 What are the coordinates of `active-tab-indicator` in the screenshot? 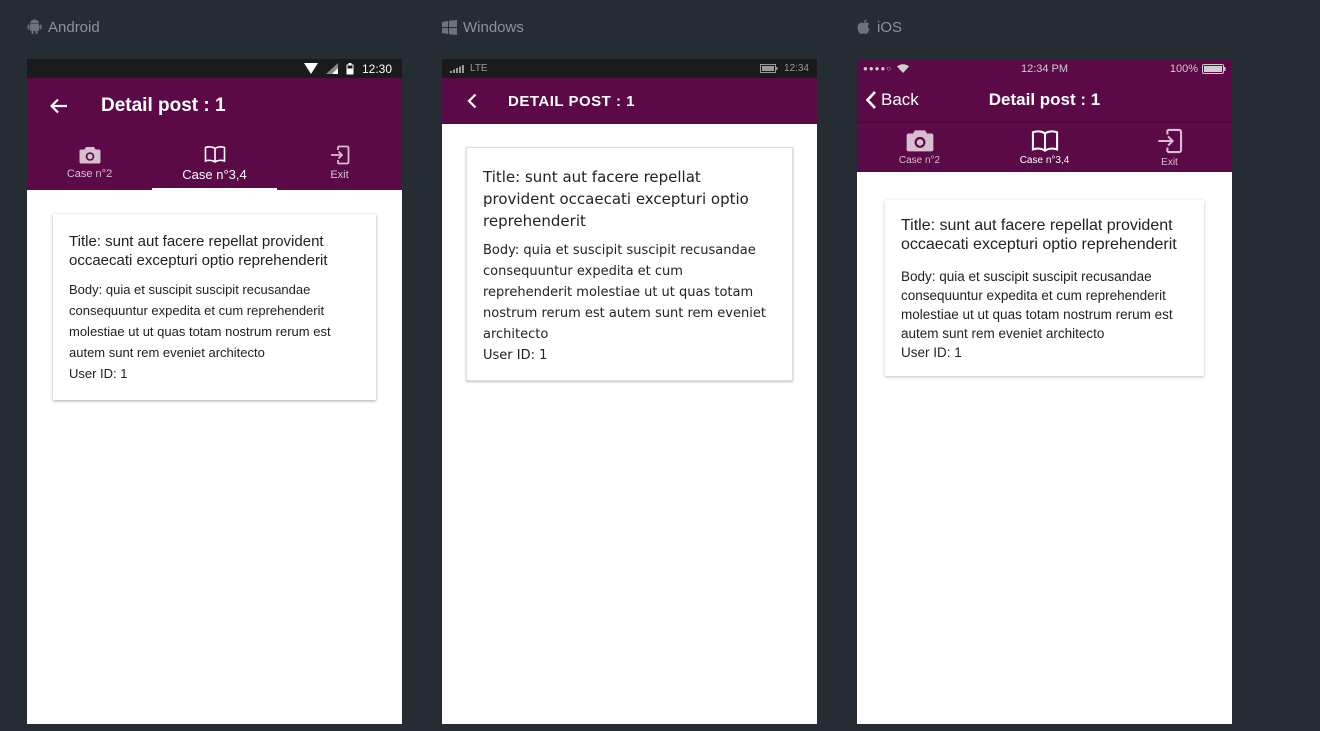 It's located at (214, 189).